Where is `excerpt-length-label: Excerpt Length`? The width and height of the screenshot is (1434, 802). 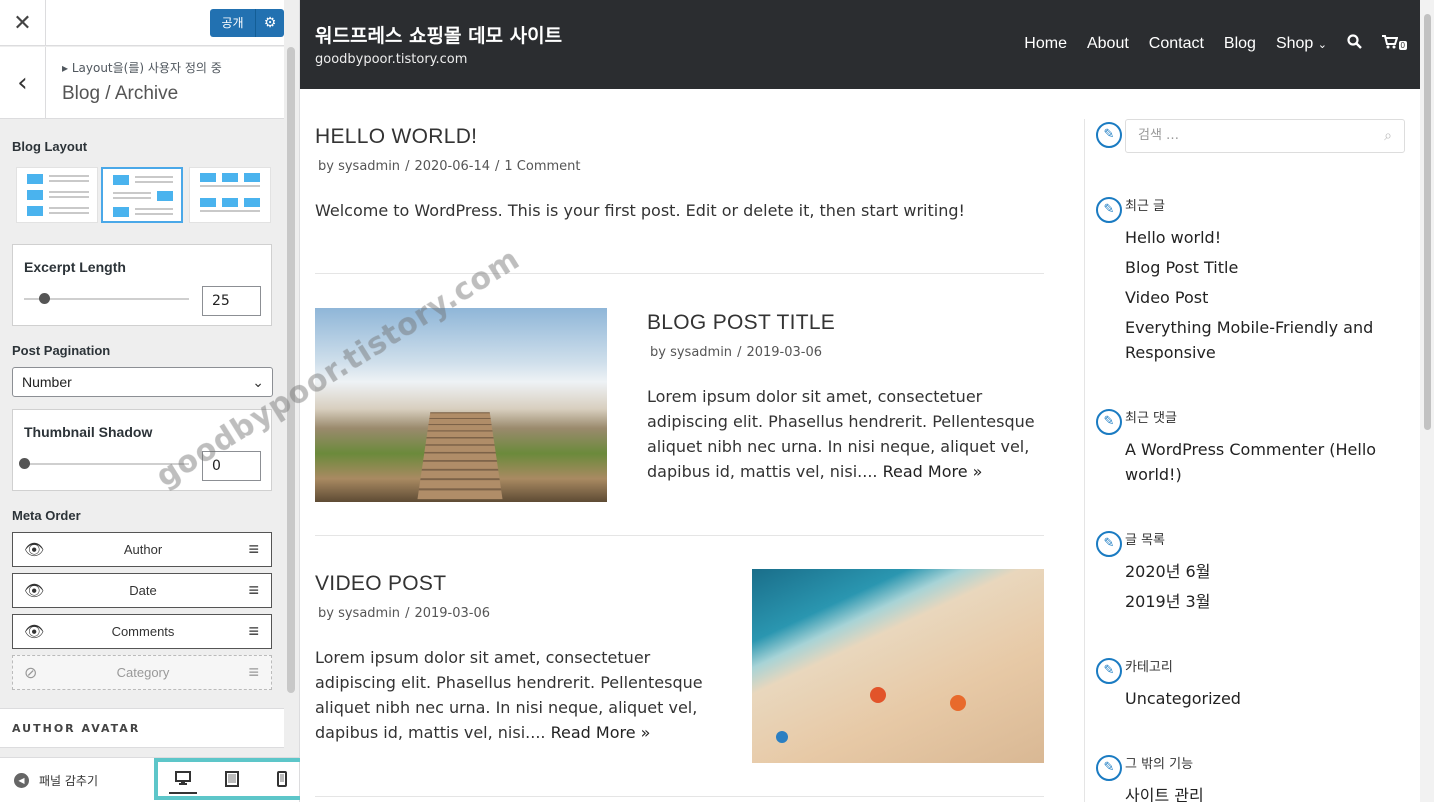
excerpt-length-label: Excerpt Length is located at coordinates (75, 267).